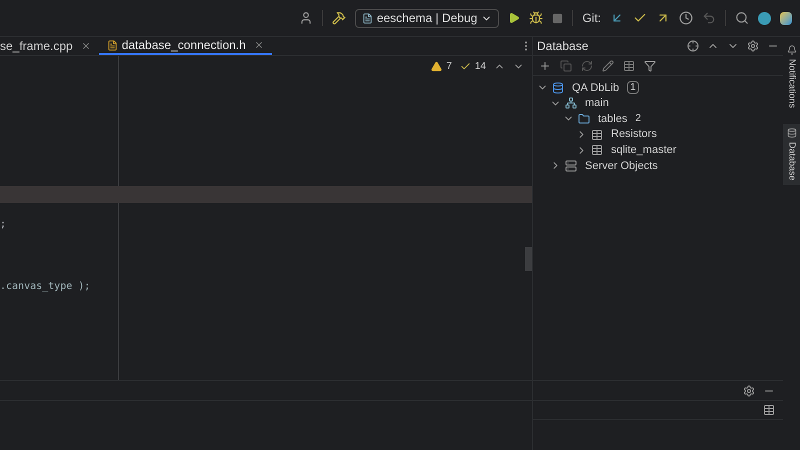  I want to click on side-tab: Database, so click(791, 154).